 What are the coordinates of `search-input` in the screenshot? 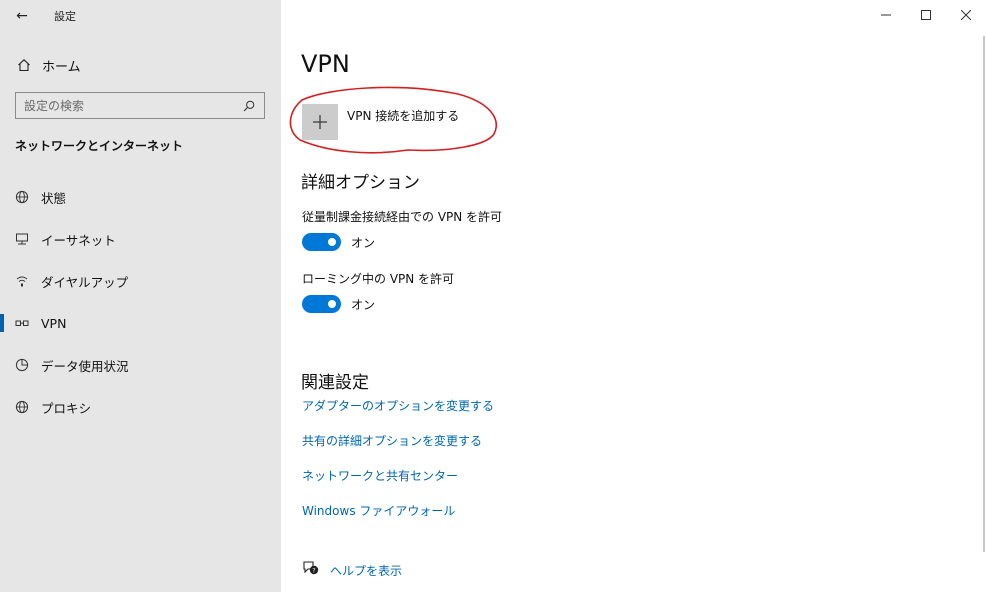 It's located at (133, 105).